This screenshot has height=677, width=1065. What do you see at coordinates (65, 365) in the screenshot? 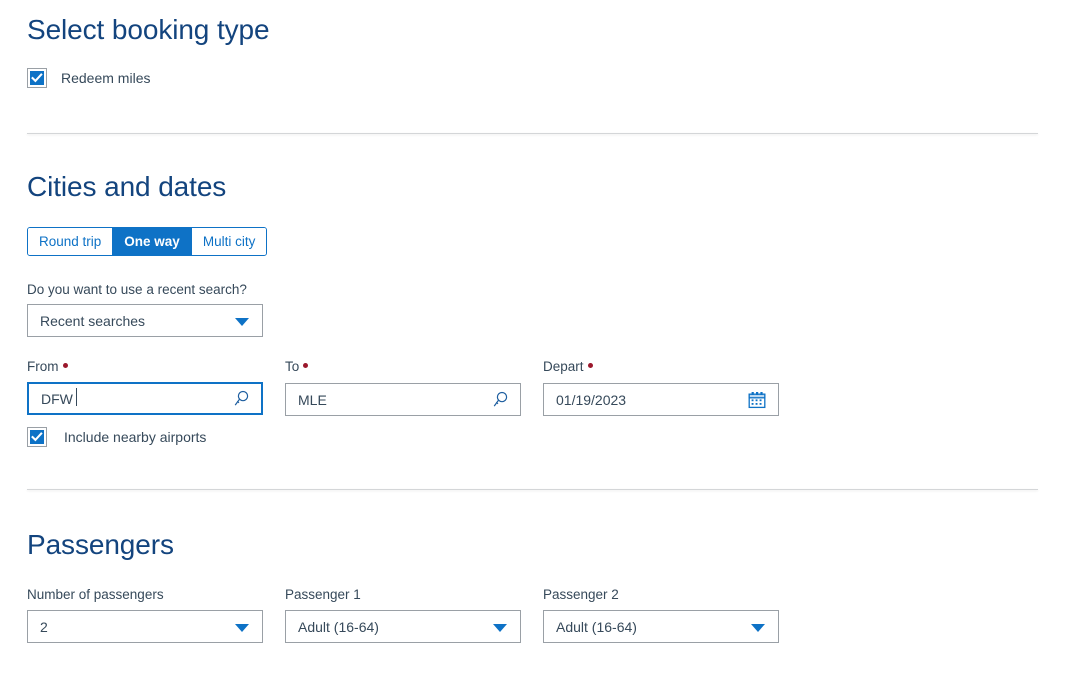
I see `required-indicator-from` at bounding box center [65, 365].